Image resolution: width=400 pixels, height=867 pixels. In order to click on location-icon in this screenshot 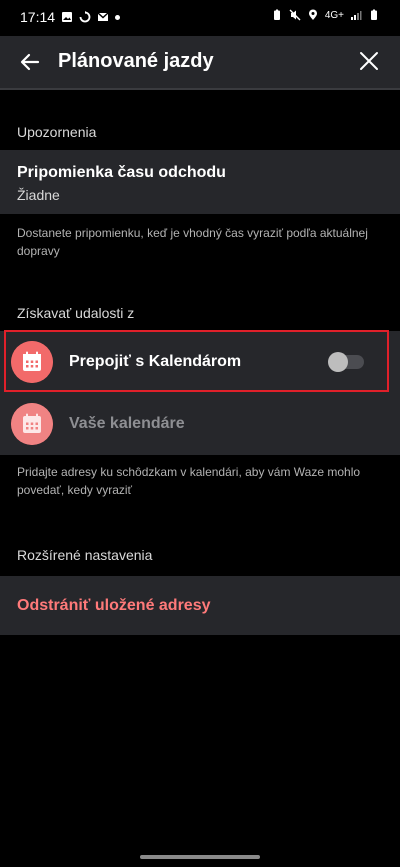, I will do `click(312, 14)`.